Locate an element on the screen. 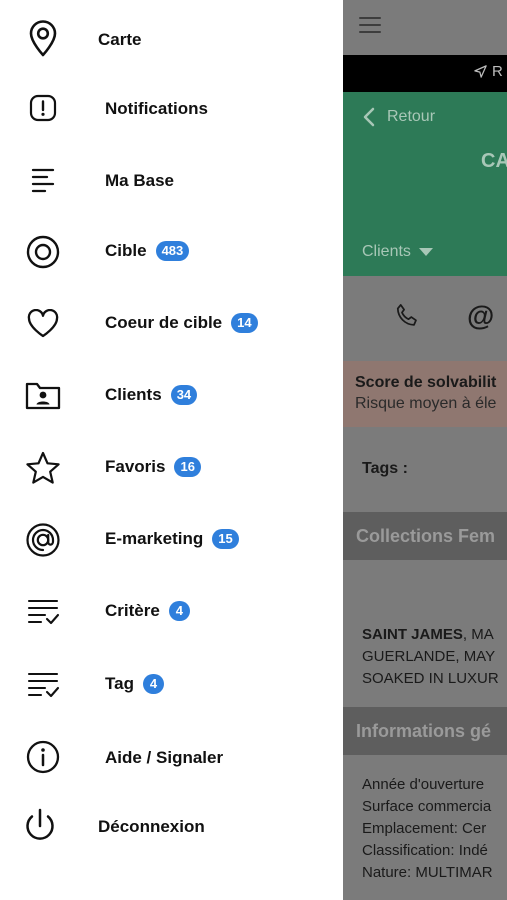  menu-item-carte: Carte is located at coordinates (171, 39).